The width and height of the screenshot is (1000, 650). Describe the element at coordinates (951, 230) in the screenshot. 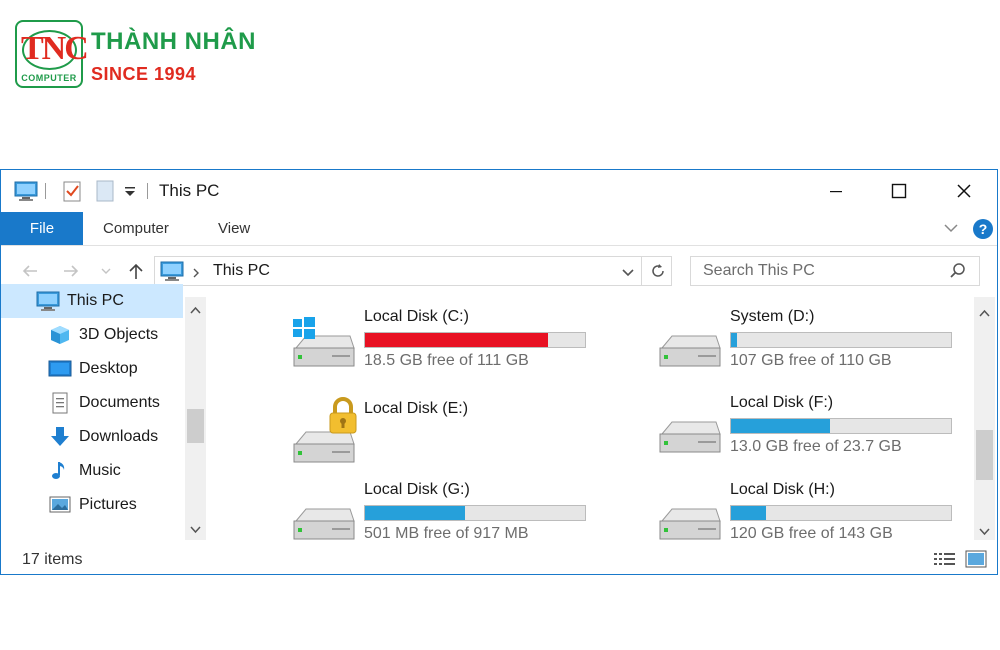

I see `expand-ribbon-icon` at that location.